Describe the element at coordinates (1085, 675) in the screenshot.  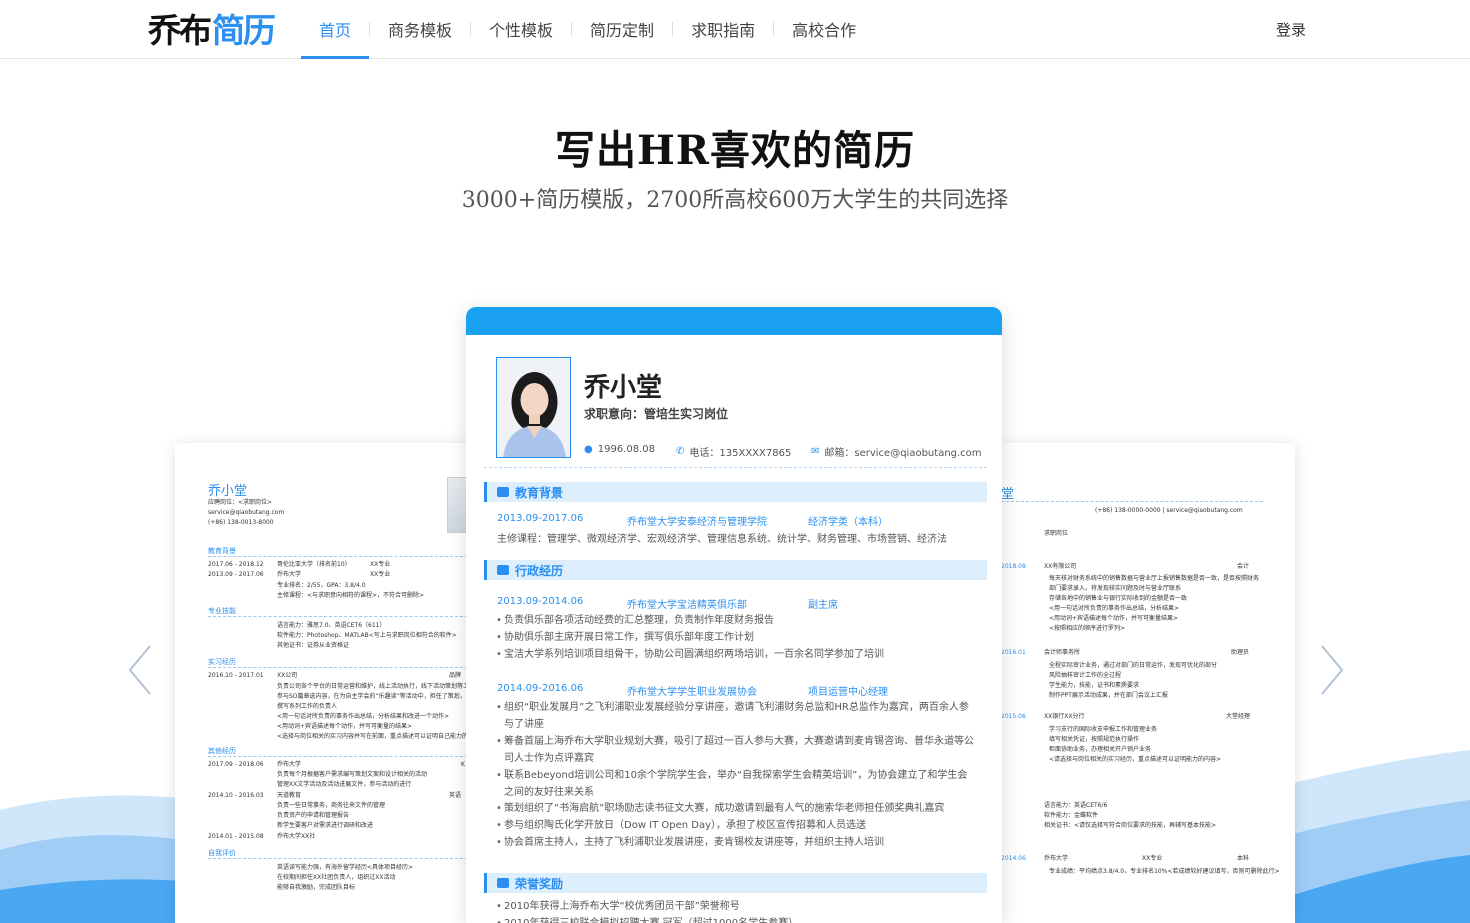
I see `right-line: 风险抽样审计工作的全过程` at that location.